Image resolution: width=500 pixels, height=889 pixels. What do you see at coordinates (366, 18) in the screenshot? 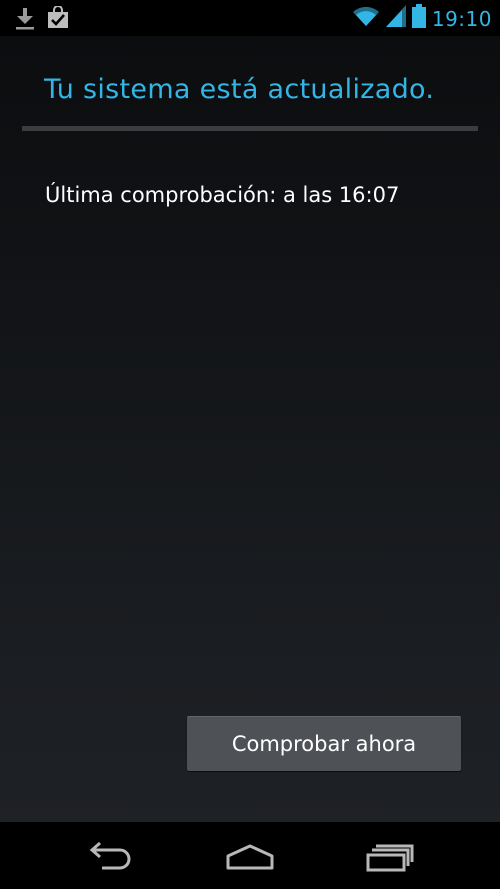
I see `wifi-icon` at bounding box center [366, 18].